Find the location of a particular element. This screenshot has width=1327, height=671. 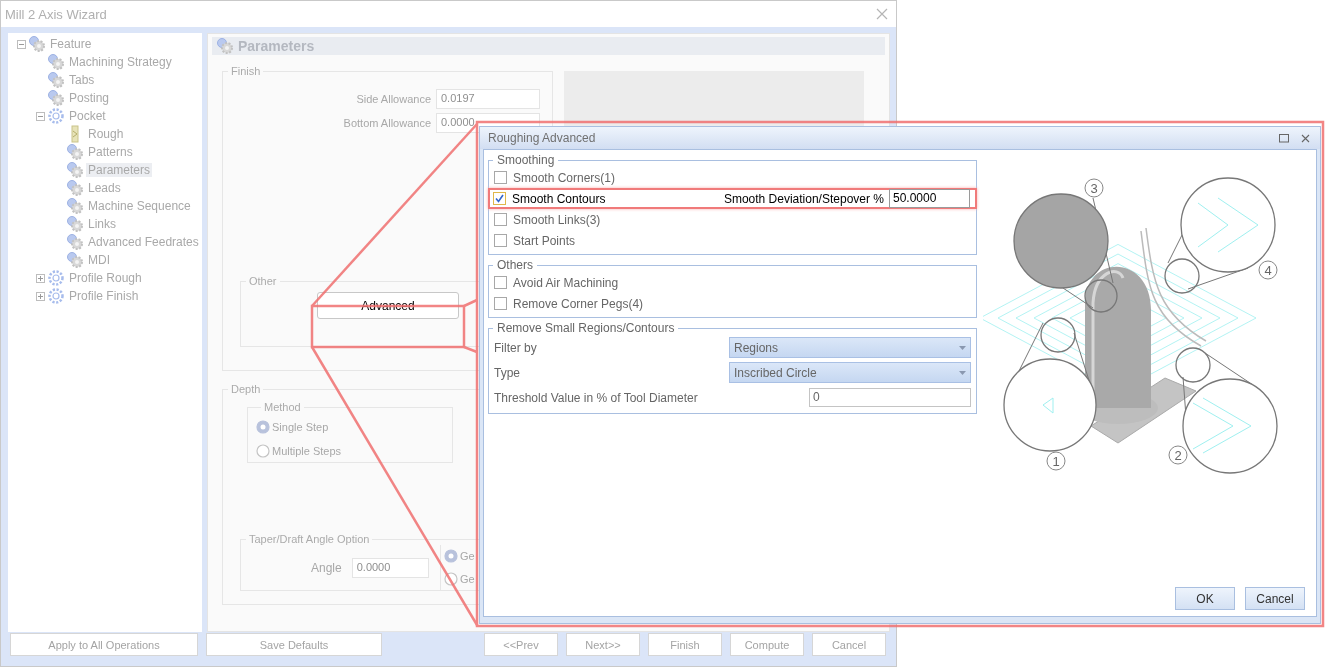

group-title: Taper/Draft Angle Option is located at coordinates (309, 539).